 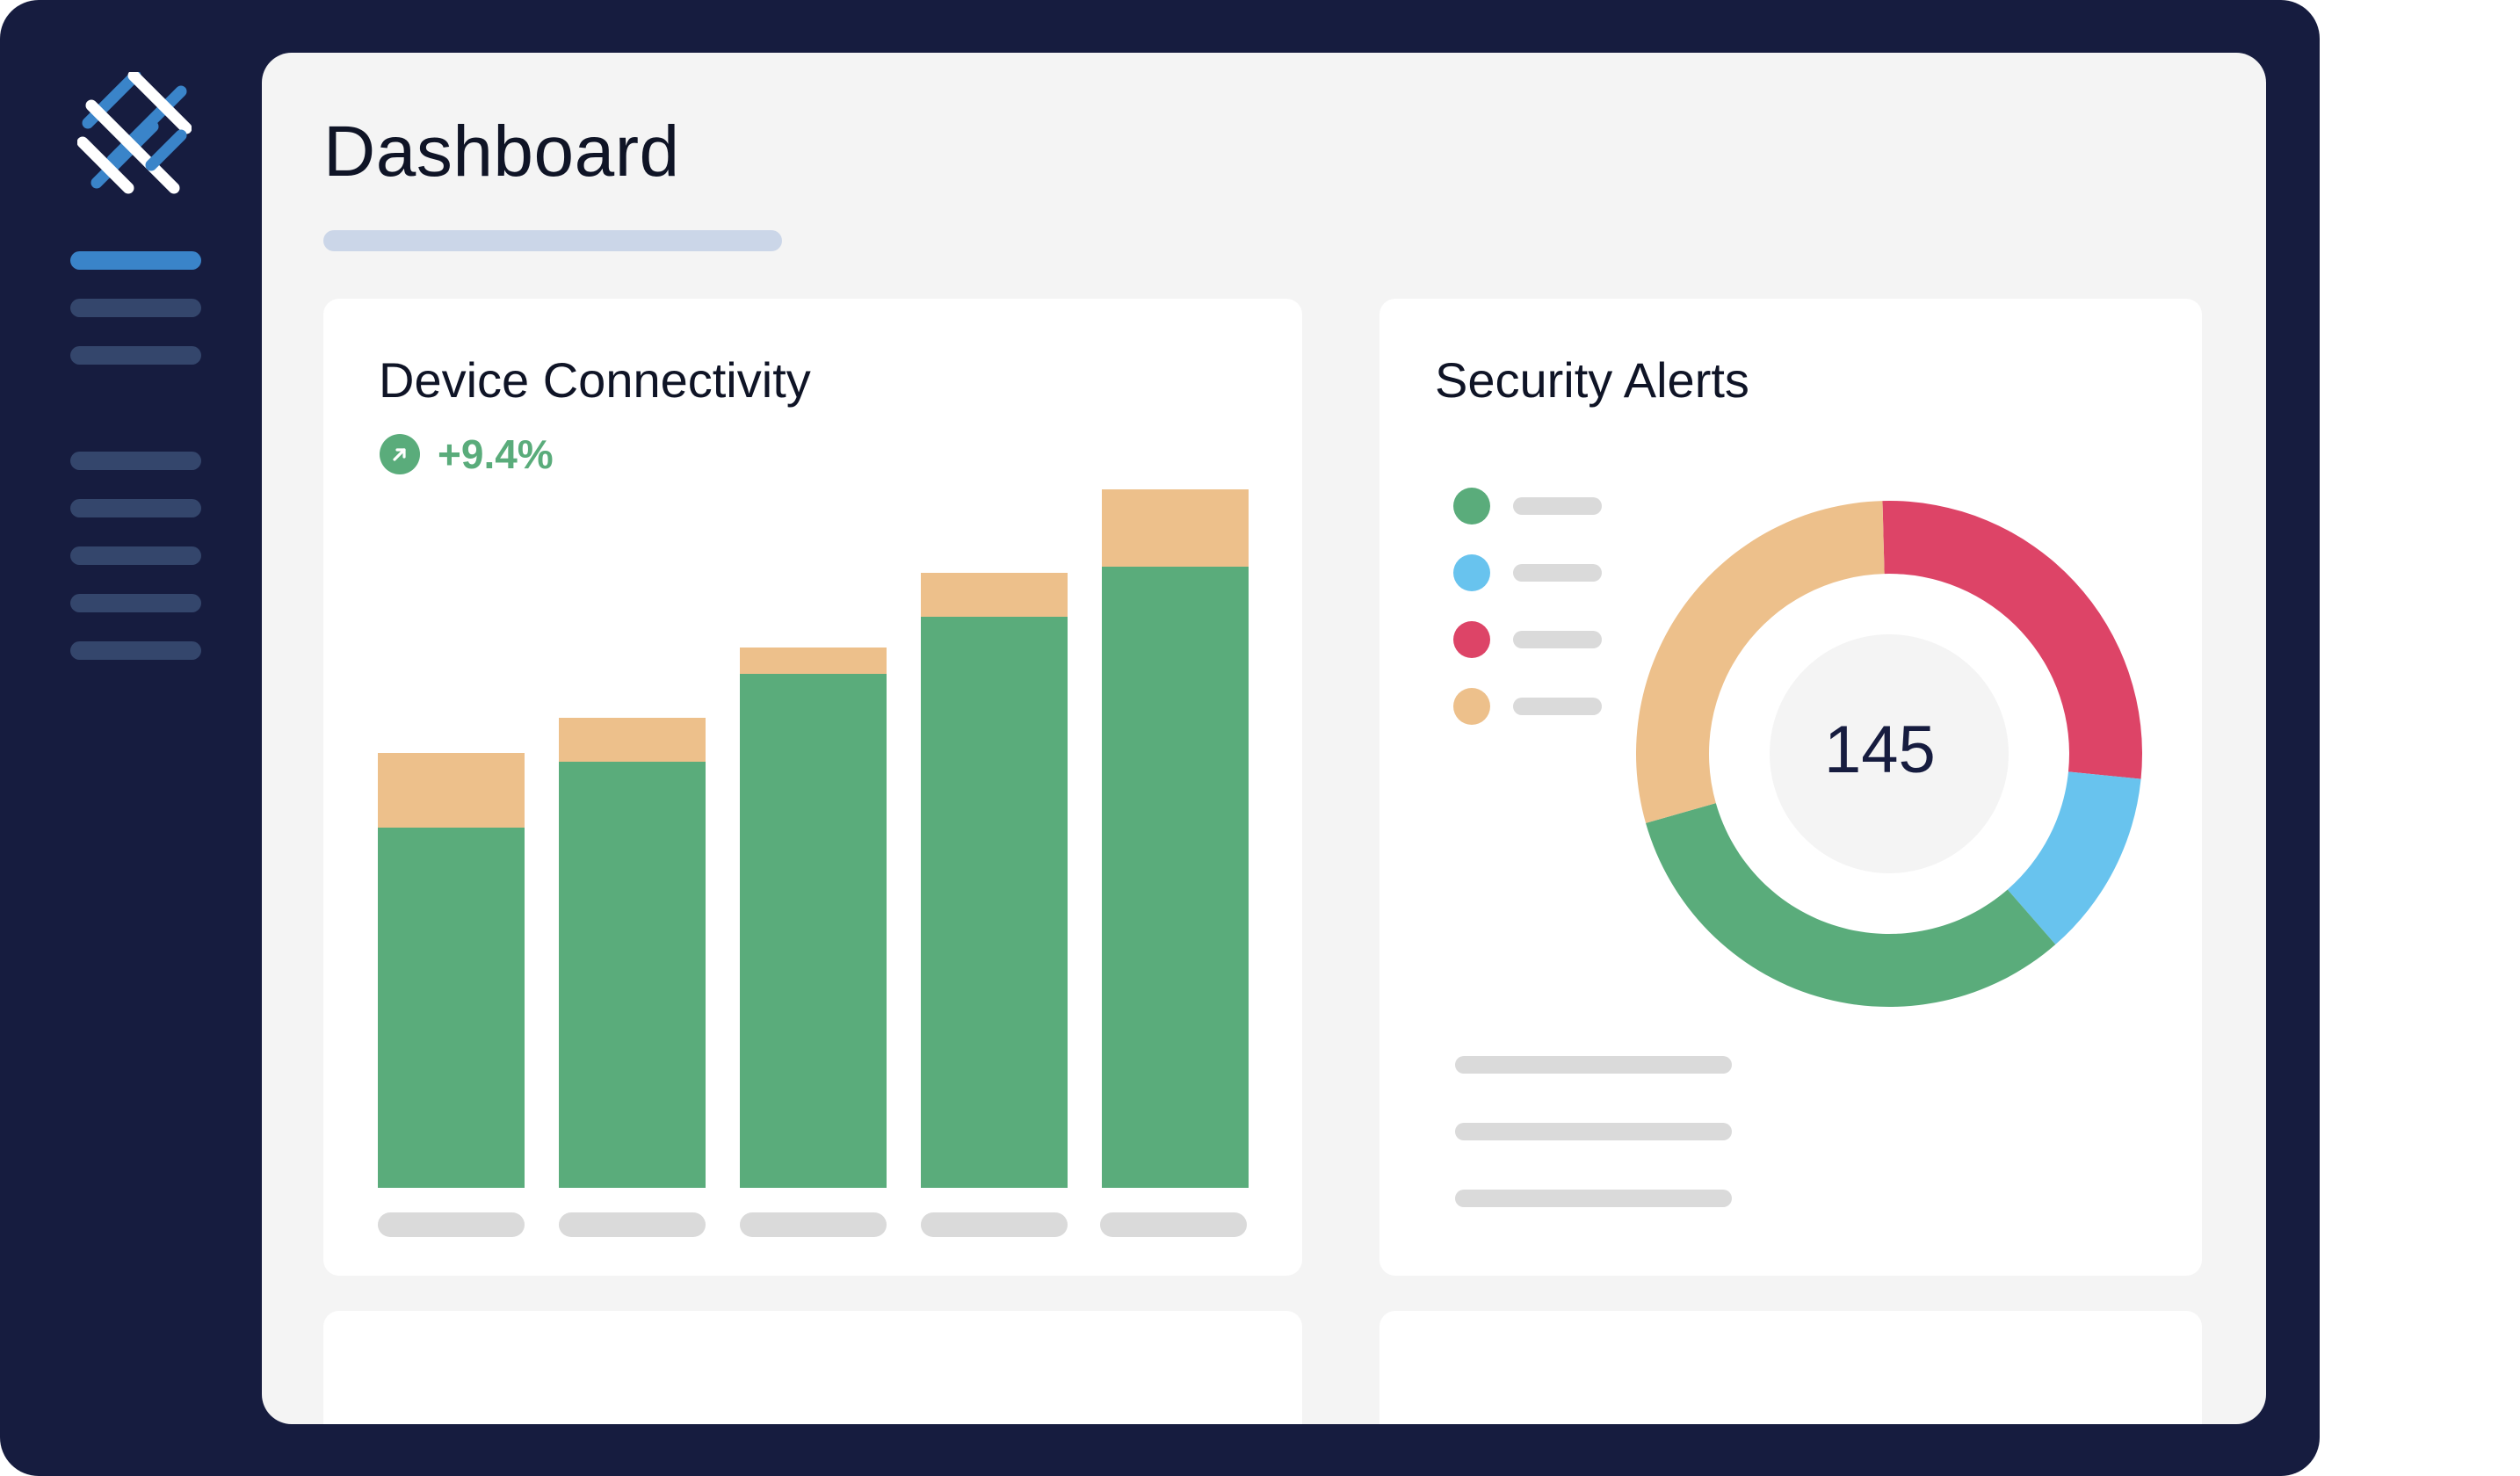 What do you see at coordinates (1880, 750) in the screenshot?
I see `donut-center-total: 145` at bounding box center [1880, 750].